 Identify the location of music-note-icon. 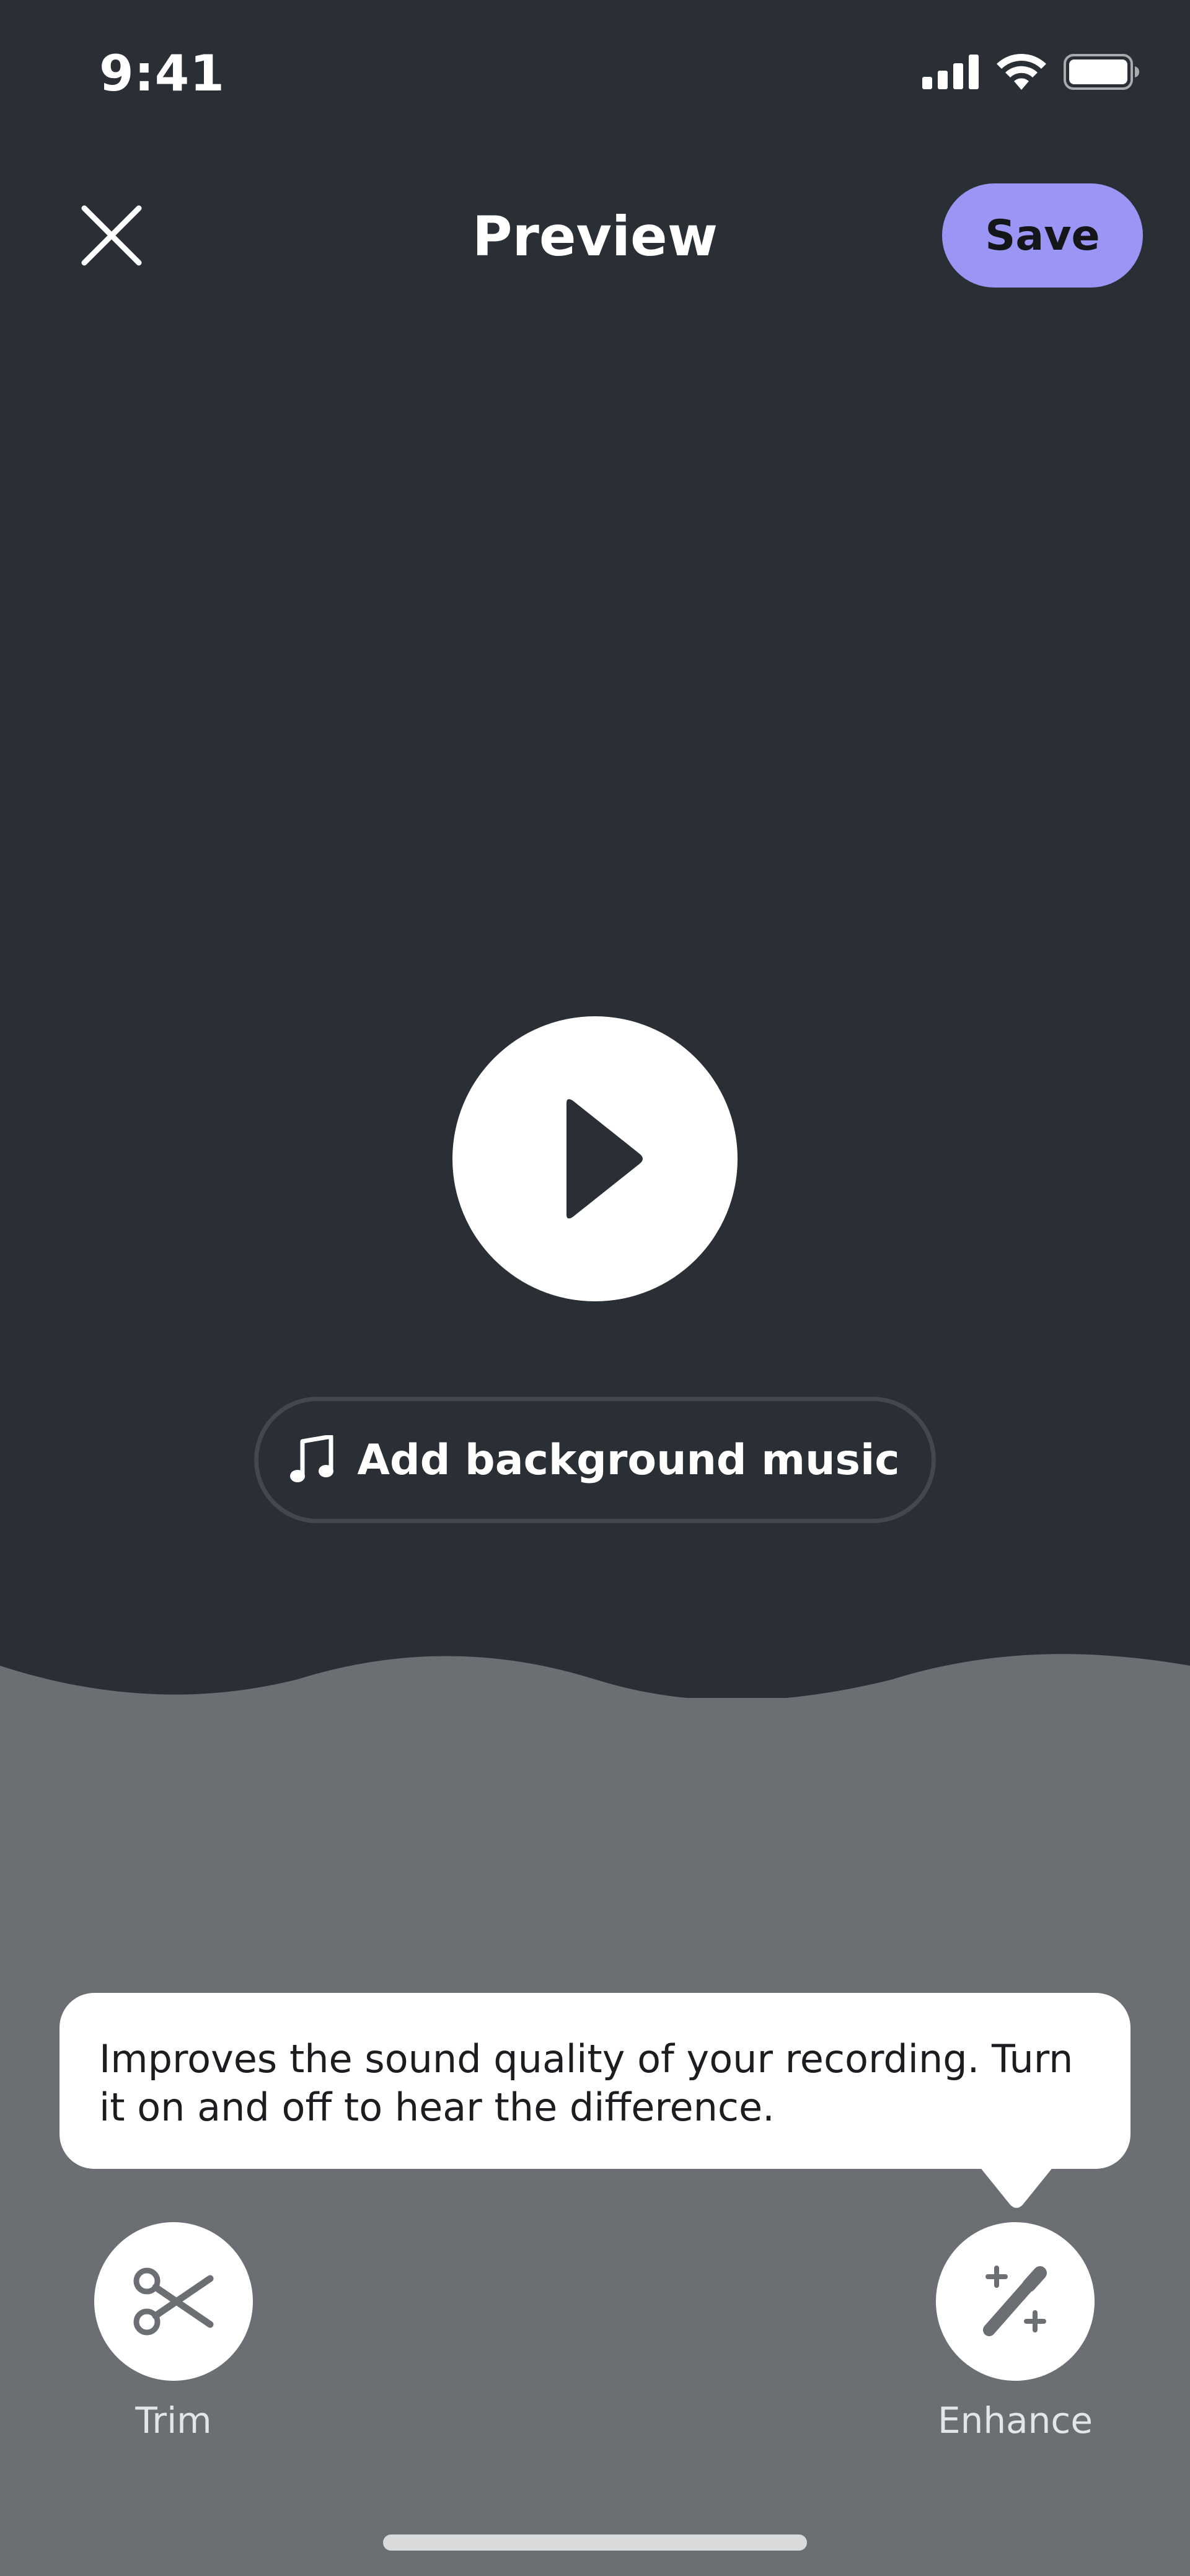
(312, 1459).